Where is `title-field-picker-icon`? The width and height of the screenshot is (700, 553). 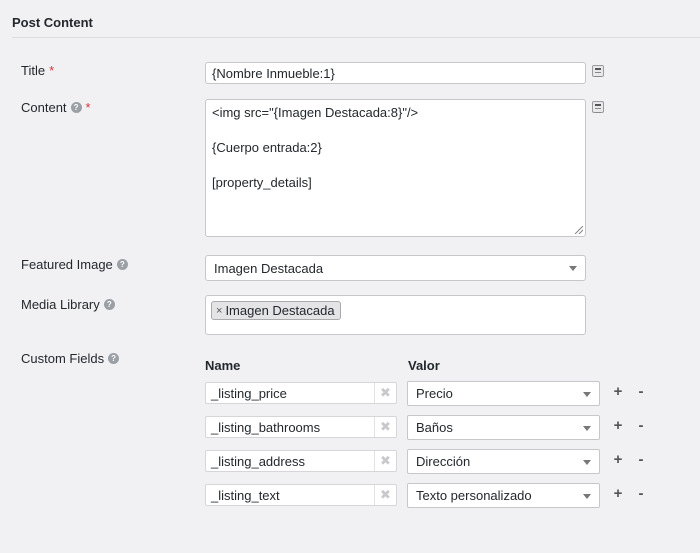 title-field-picker-icon is located at coordinates (598, 71).